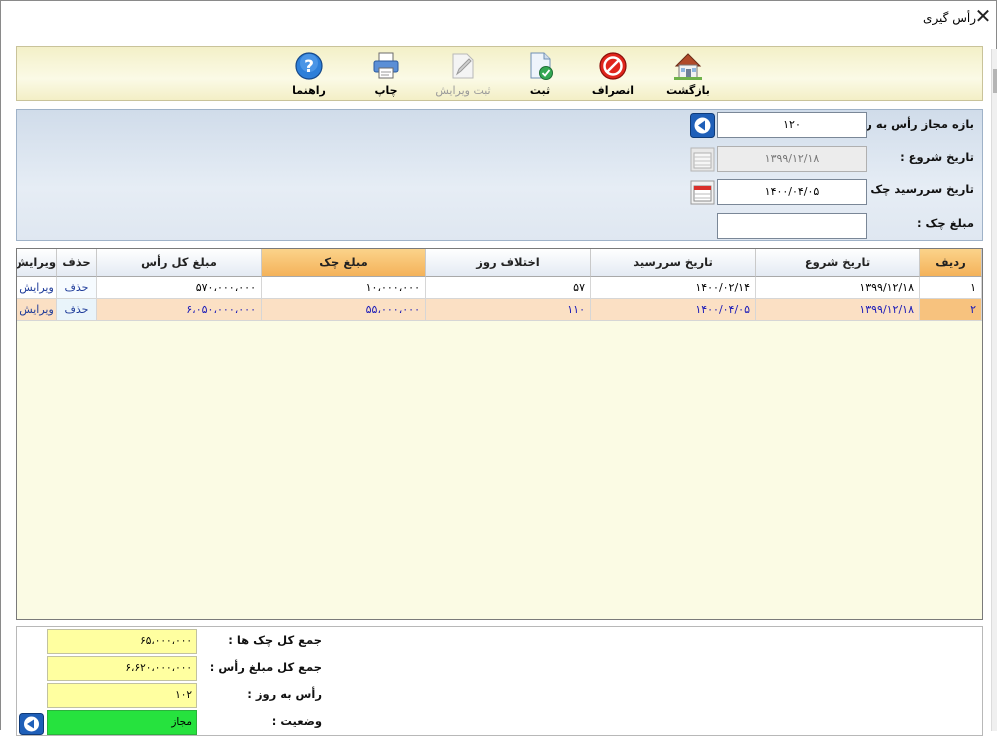  I want to click on save-edit-button-label: ثبت ویرایش, so click(463, 90).